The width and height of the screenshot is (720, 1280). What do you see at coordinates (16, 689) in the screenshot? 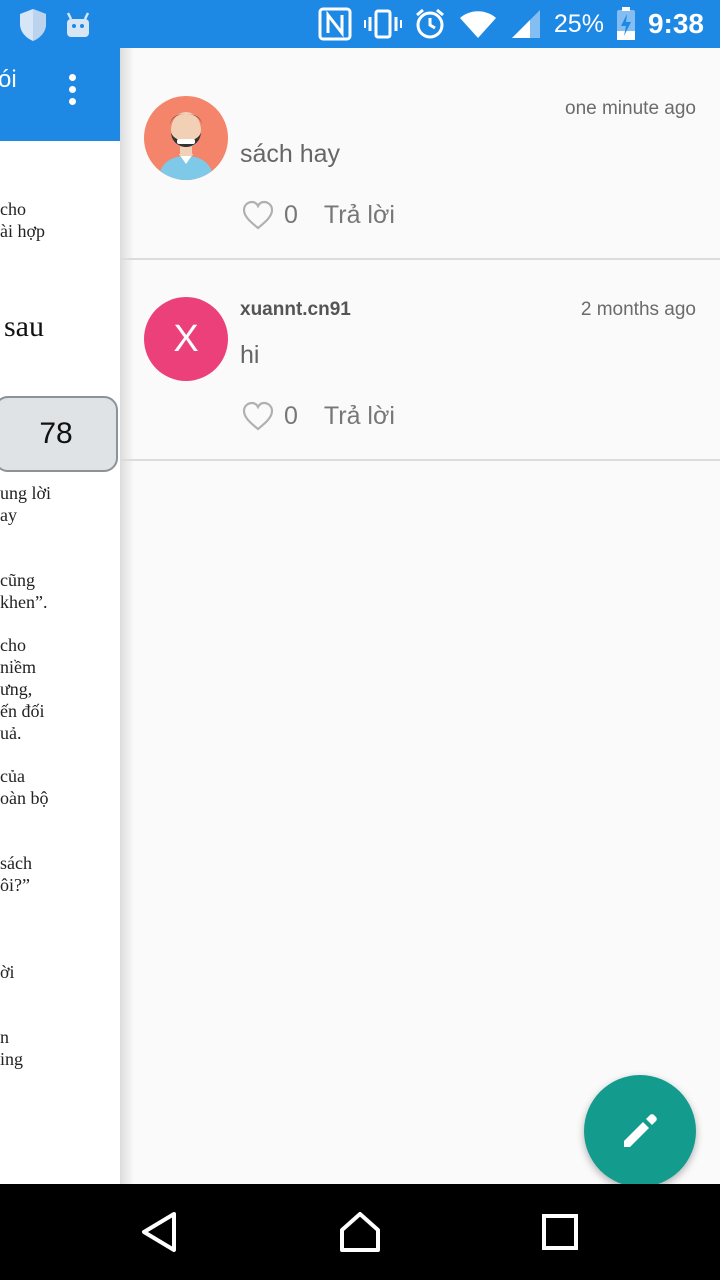
I see `reader-text-line: ưng,` at bounding box center [16, 689].